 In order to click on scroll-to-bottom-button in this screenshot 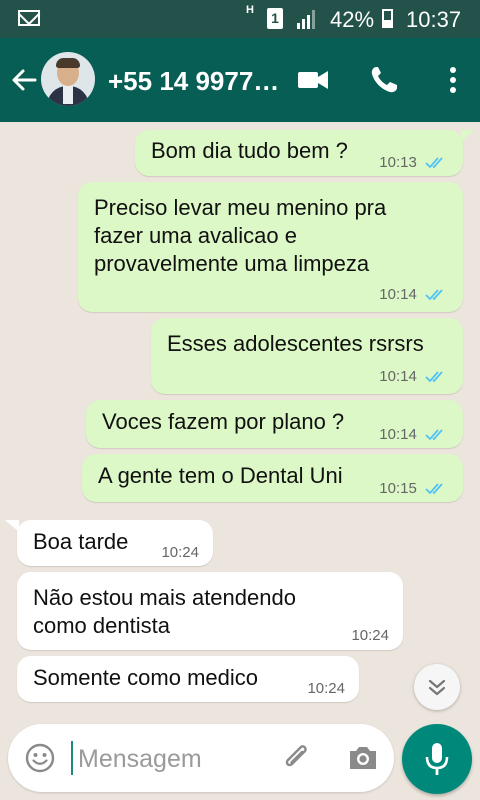, I will do `click(437, 687)`.